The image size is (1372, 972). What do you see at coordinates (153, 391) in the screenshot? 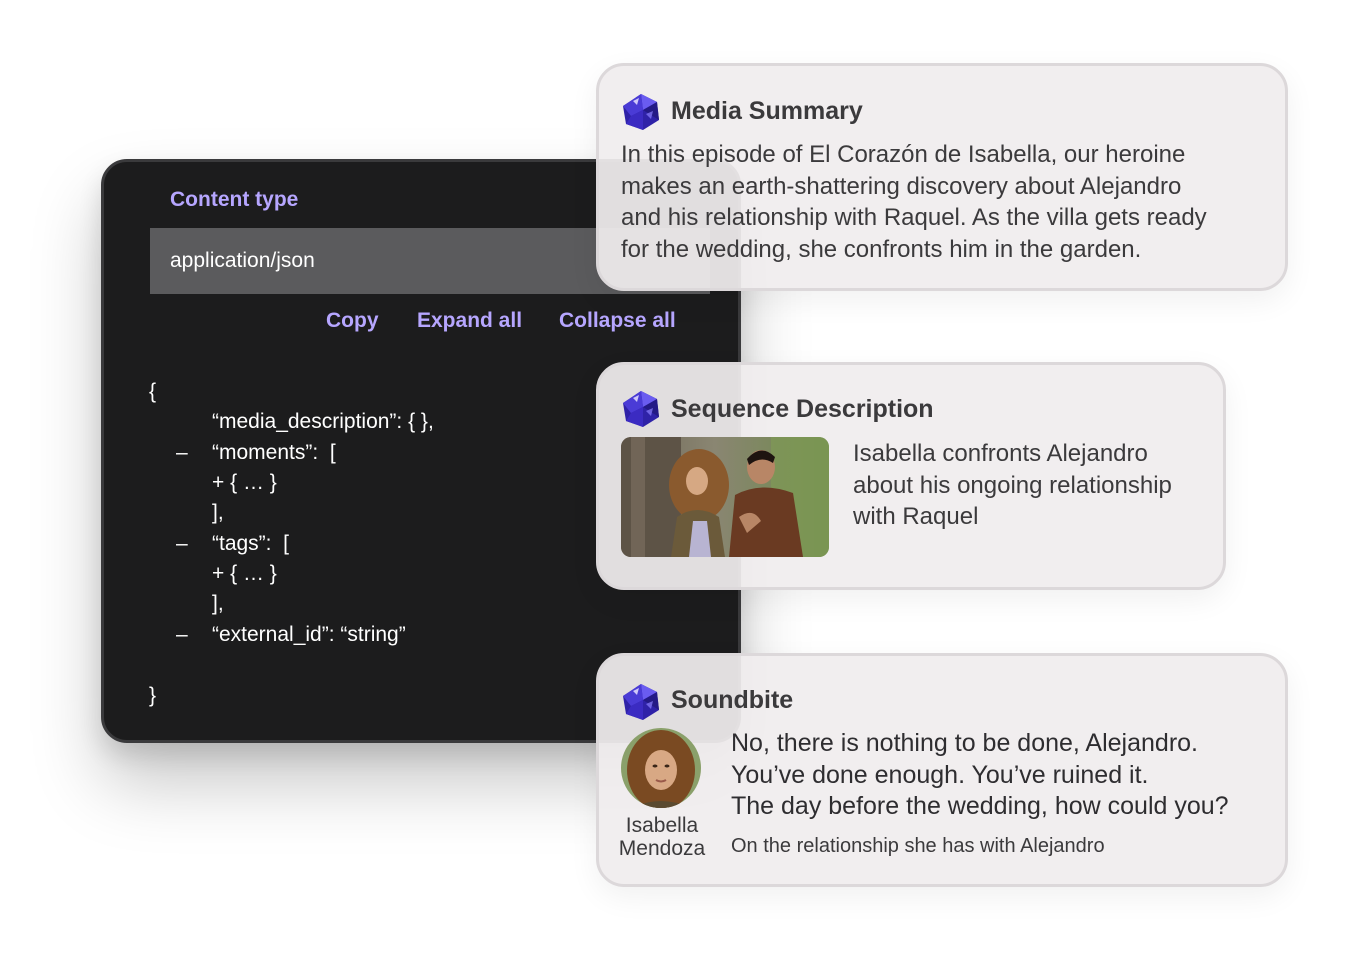
I see `code-line: {` at bounding box center [153, 391].